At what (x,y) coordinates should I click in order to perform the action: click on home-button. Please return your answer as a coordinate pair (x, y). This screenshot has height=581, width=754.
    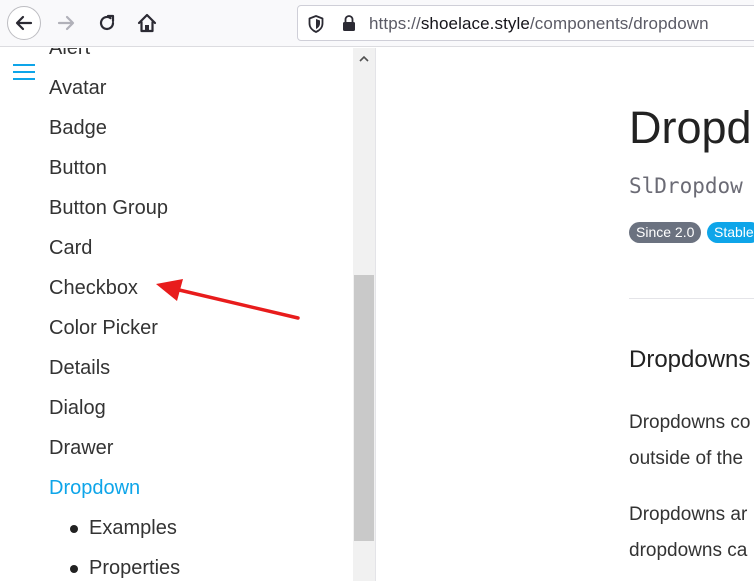
    Looking at the image, I should click on (147, 23).